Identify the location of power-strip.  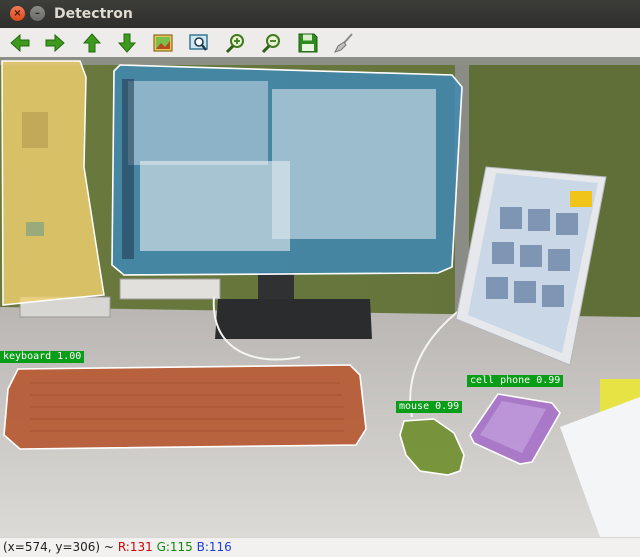
(170, 289).